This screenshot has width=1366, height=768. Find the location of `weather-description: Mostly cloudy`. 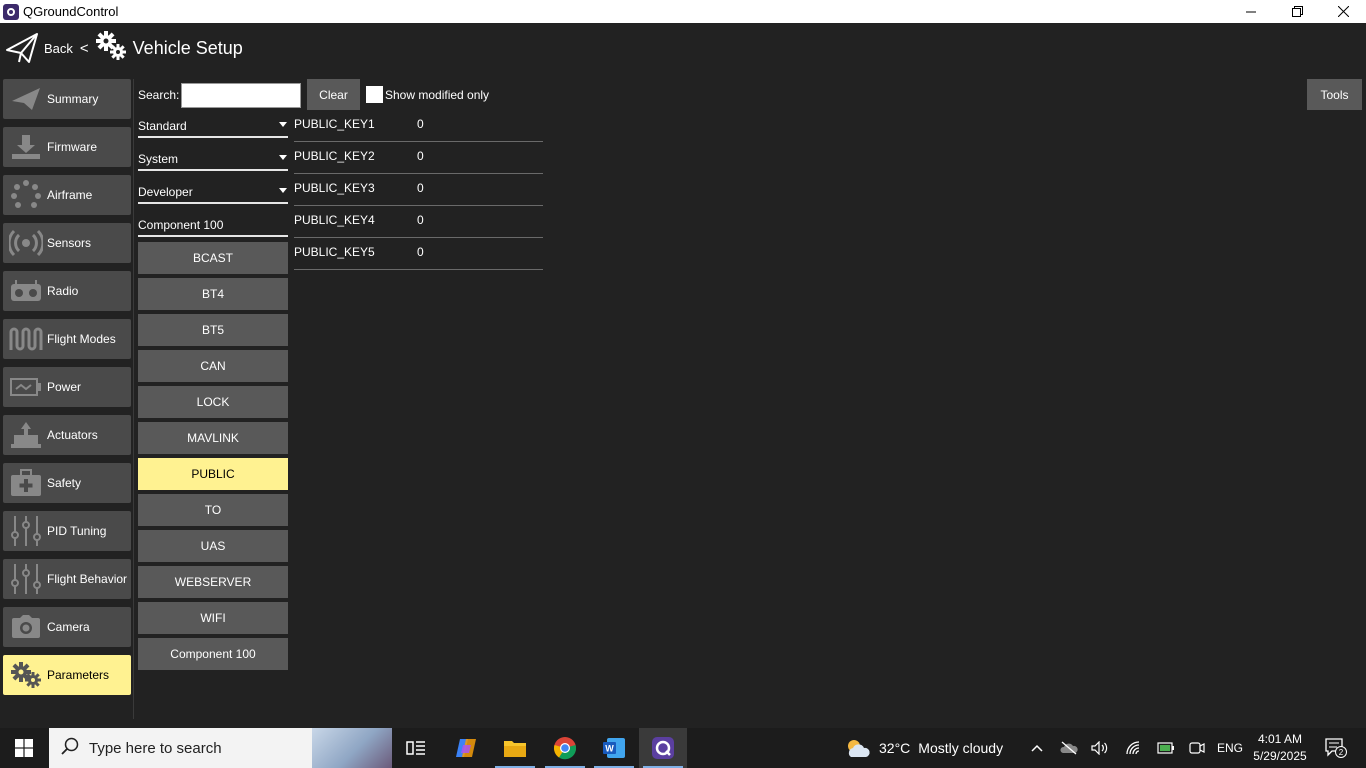

weather-description: Mostly cloudy is located at coordinates (961, 748).